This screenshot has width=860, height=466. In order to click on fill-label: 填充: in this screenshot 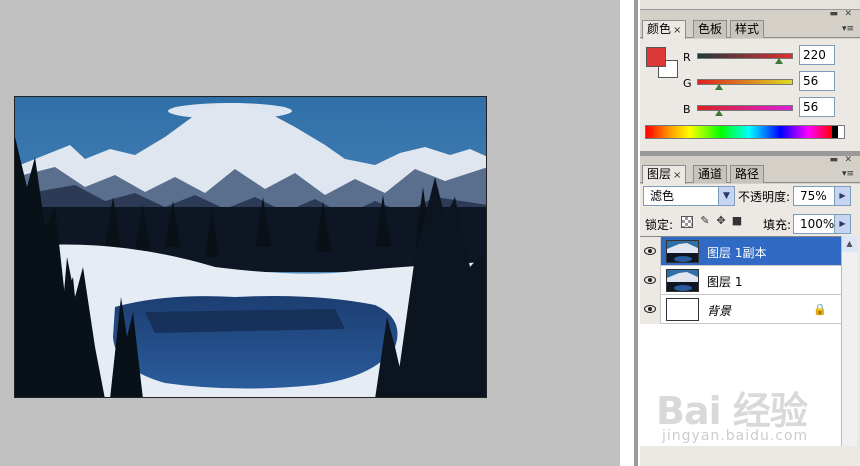, I will do `click(777, 225)`.